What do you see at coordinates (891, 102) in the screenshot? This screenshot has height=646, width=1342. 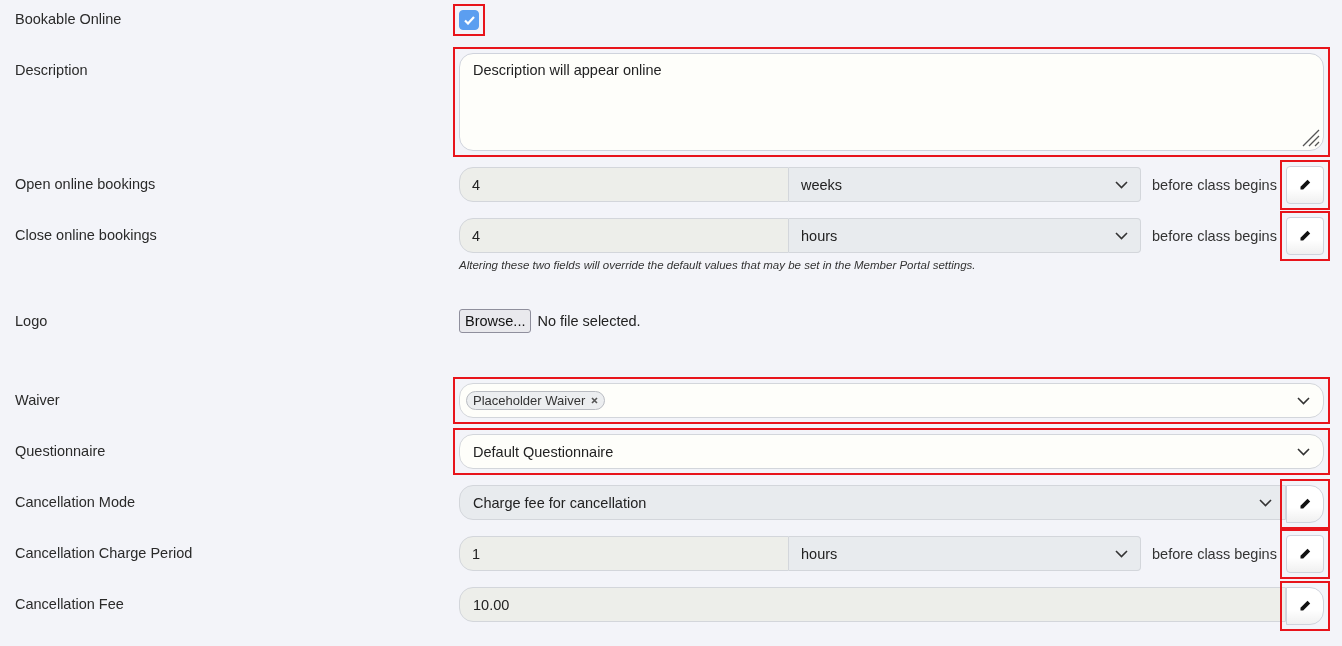 I see `description-field: Description will appear online` at bounding box center [891, 102].